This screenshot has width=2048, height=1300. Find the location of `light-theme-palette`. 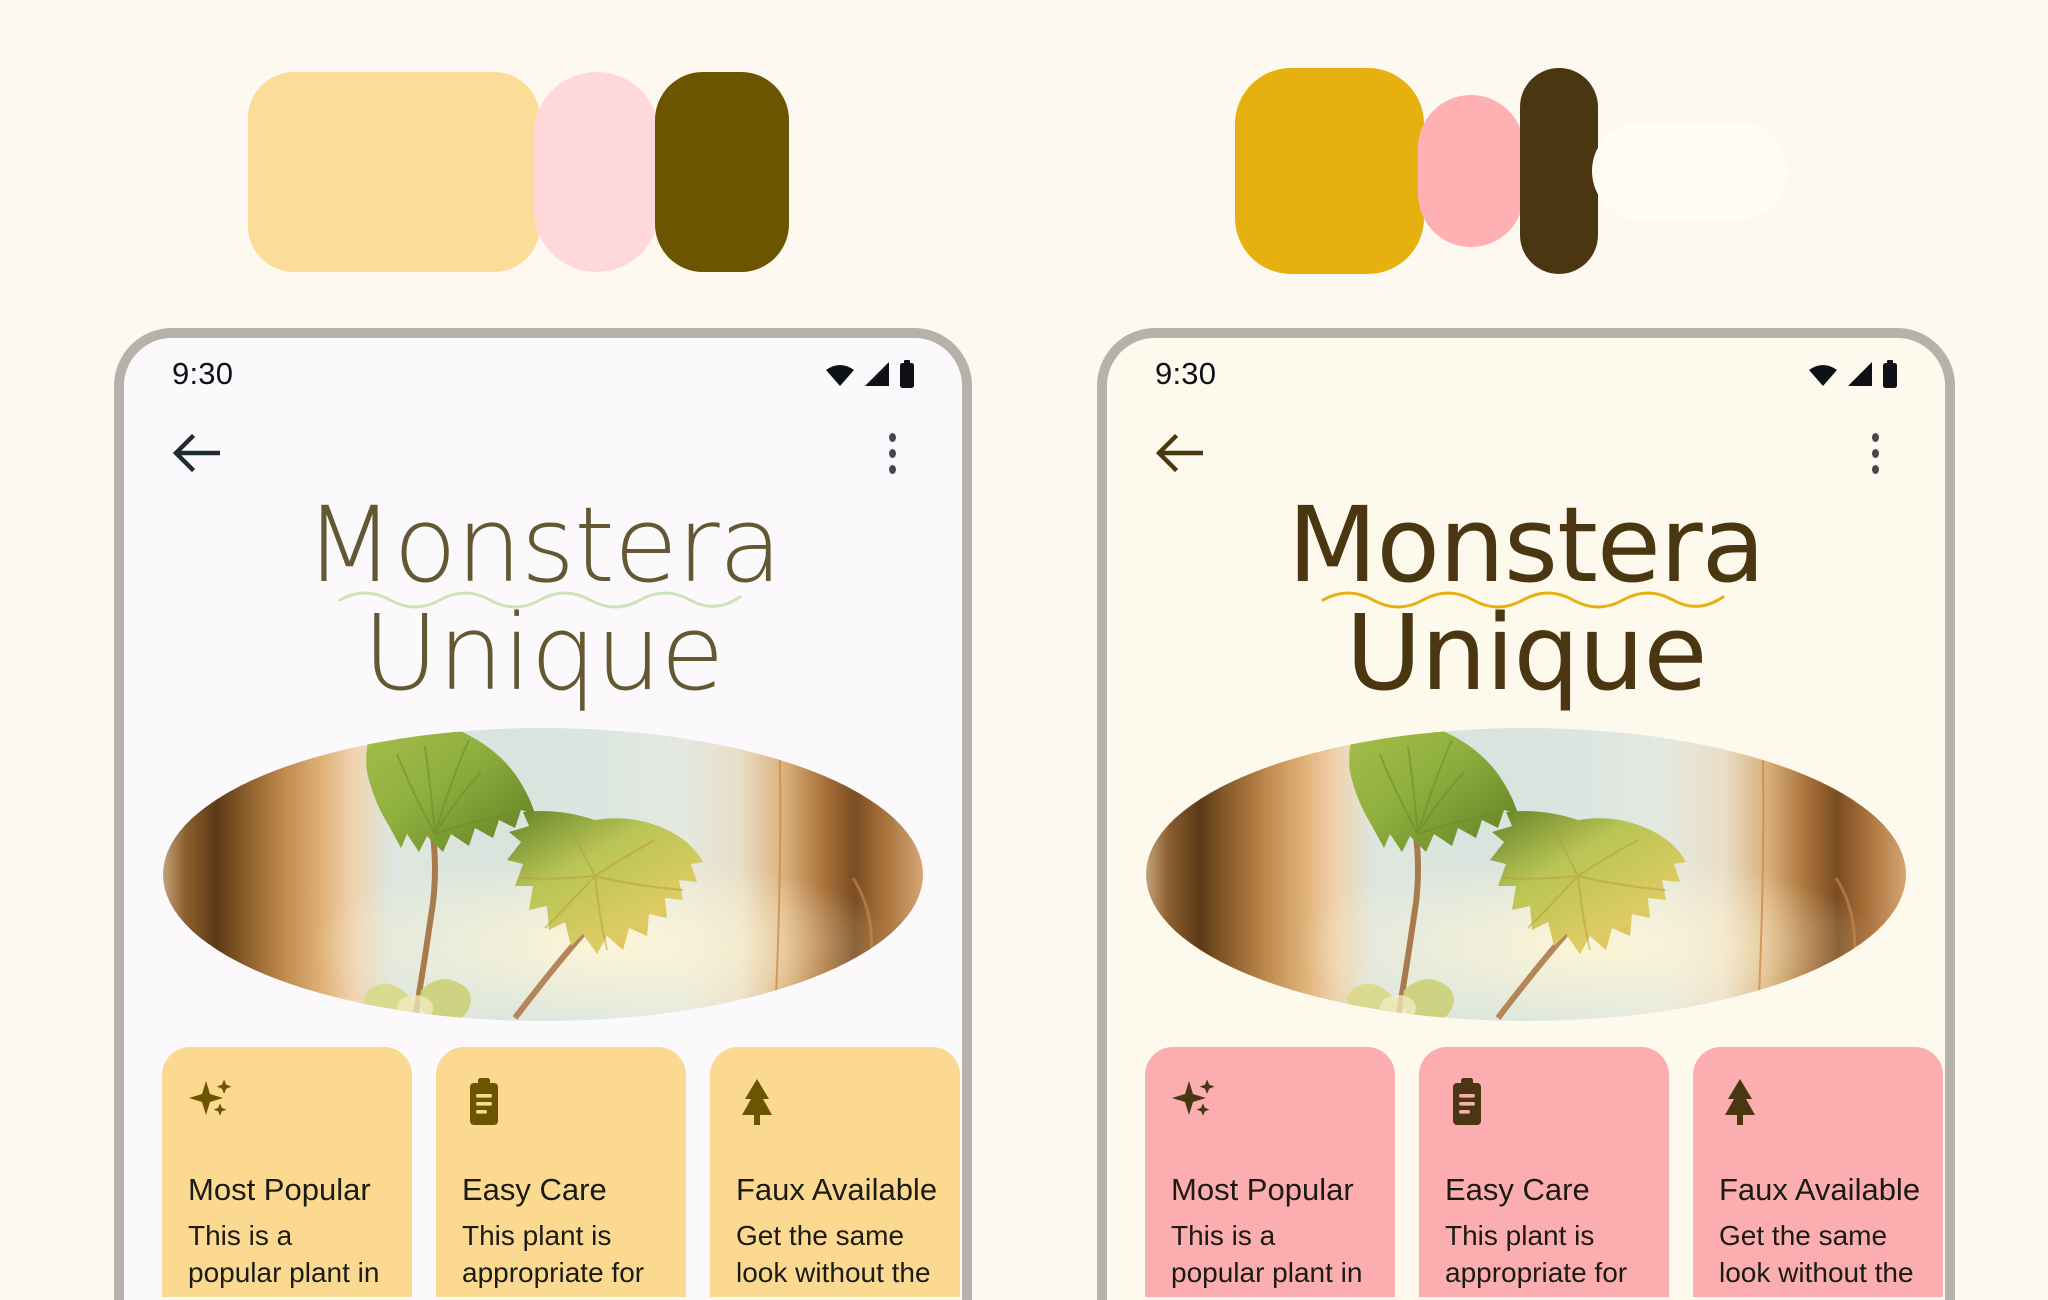

light-theme-palette is located at coordinates (518, 172).